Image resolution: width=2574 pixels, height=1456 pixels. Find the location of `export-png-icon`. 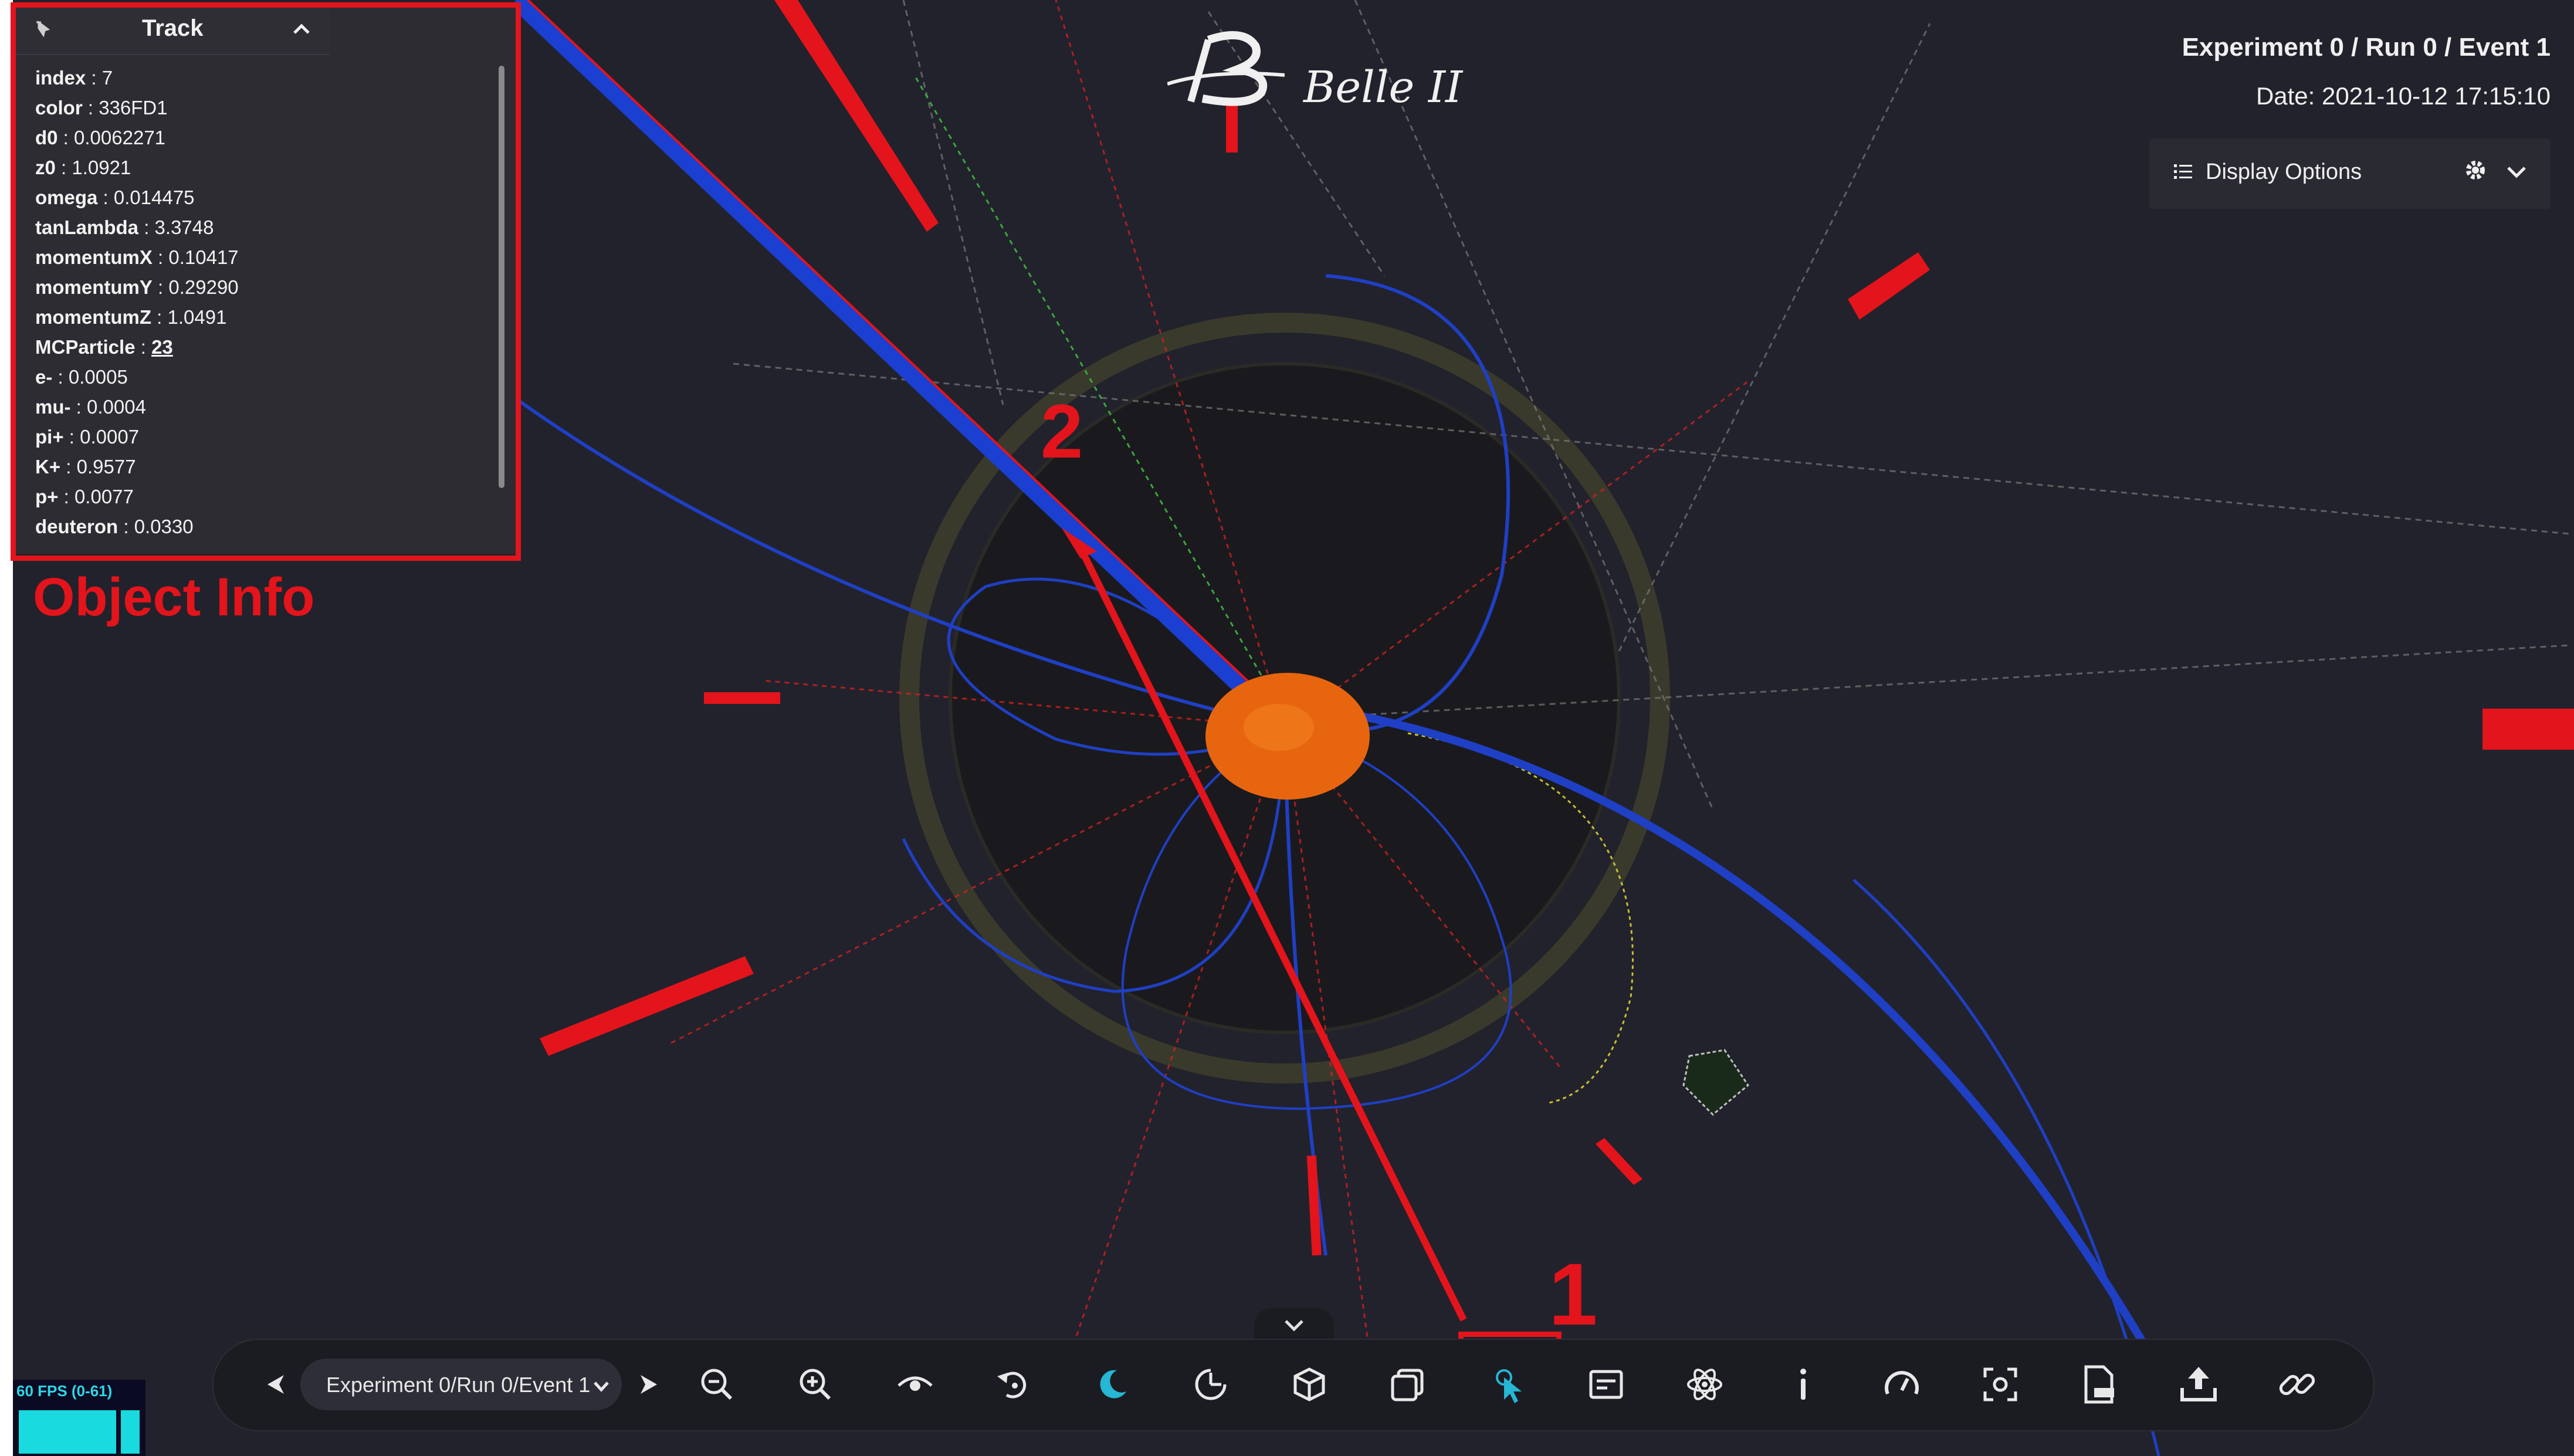

export-png-icon is located at coordinates (2099, 1384).